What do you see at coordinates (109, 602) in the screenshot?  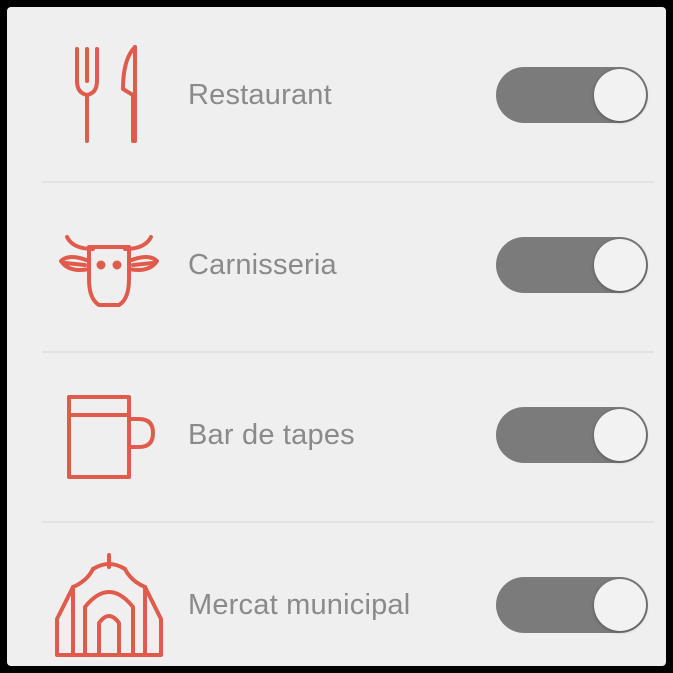 I see `market-building-icon` at bounding box center [109, 602].